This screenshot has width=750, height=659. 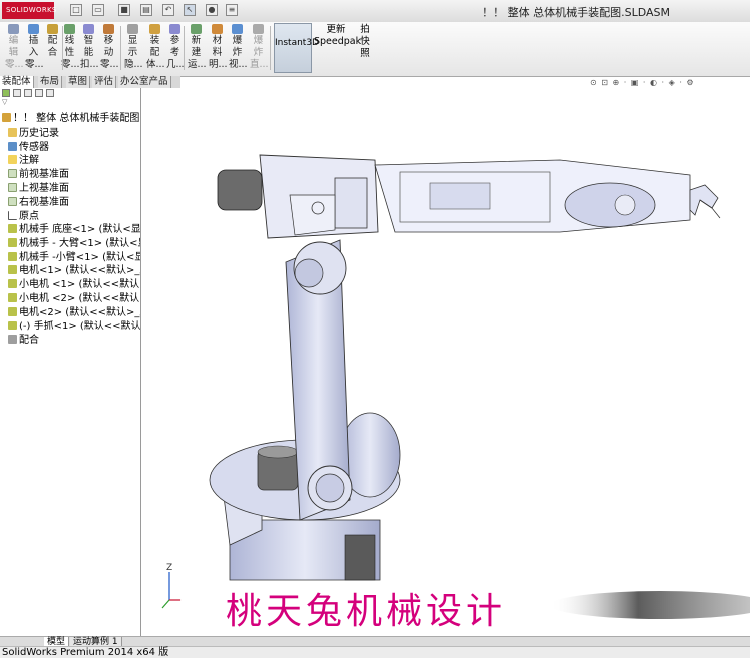 What do you see at coordinates (12, 132) in the screenshot?
I see `history-icon` at bounding box center [12, 132].